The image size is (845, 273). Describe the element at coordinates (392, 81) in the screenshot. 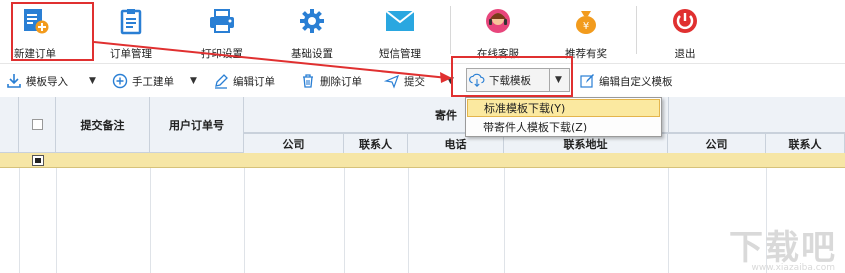

I see `send-icon` at that location.